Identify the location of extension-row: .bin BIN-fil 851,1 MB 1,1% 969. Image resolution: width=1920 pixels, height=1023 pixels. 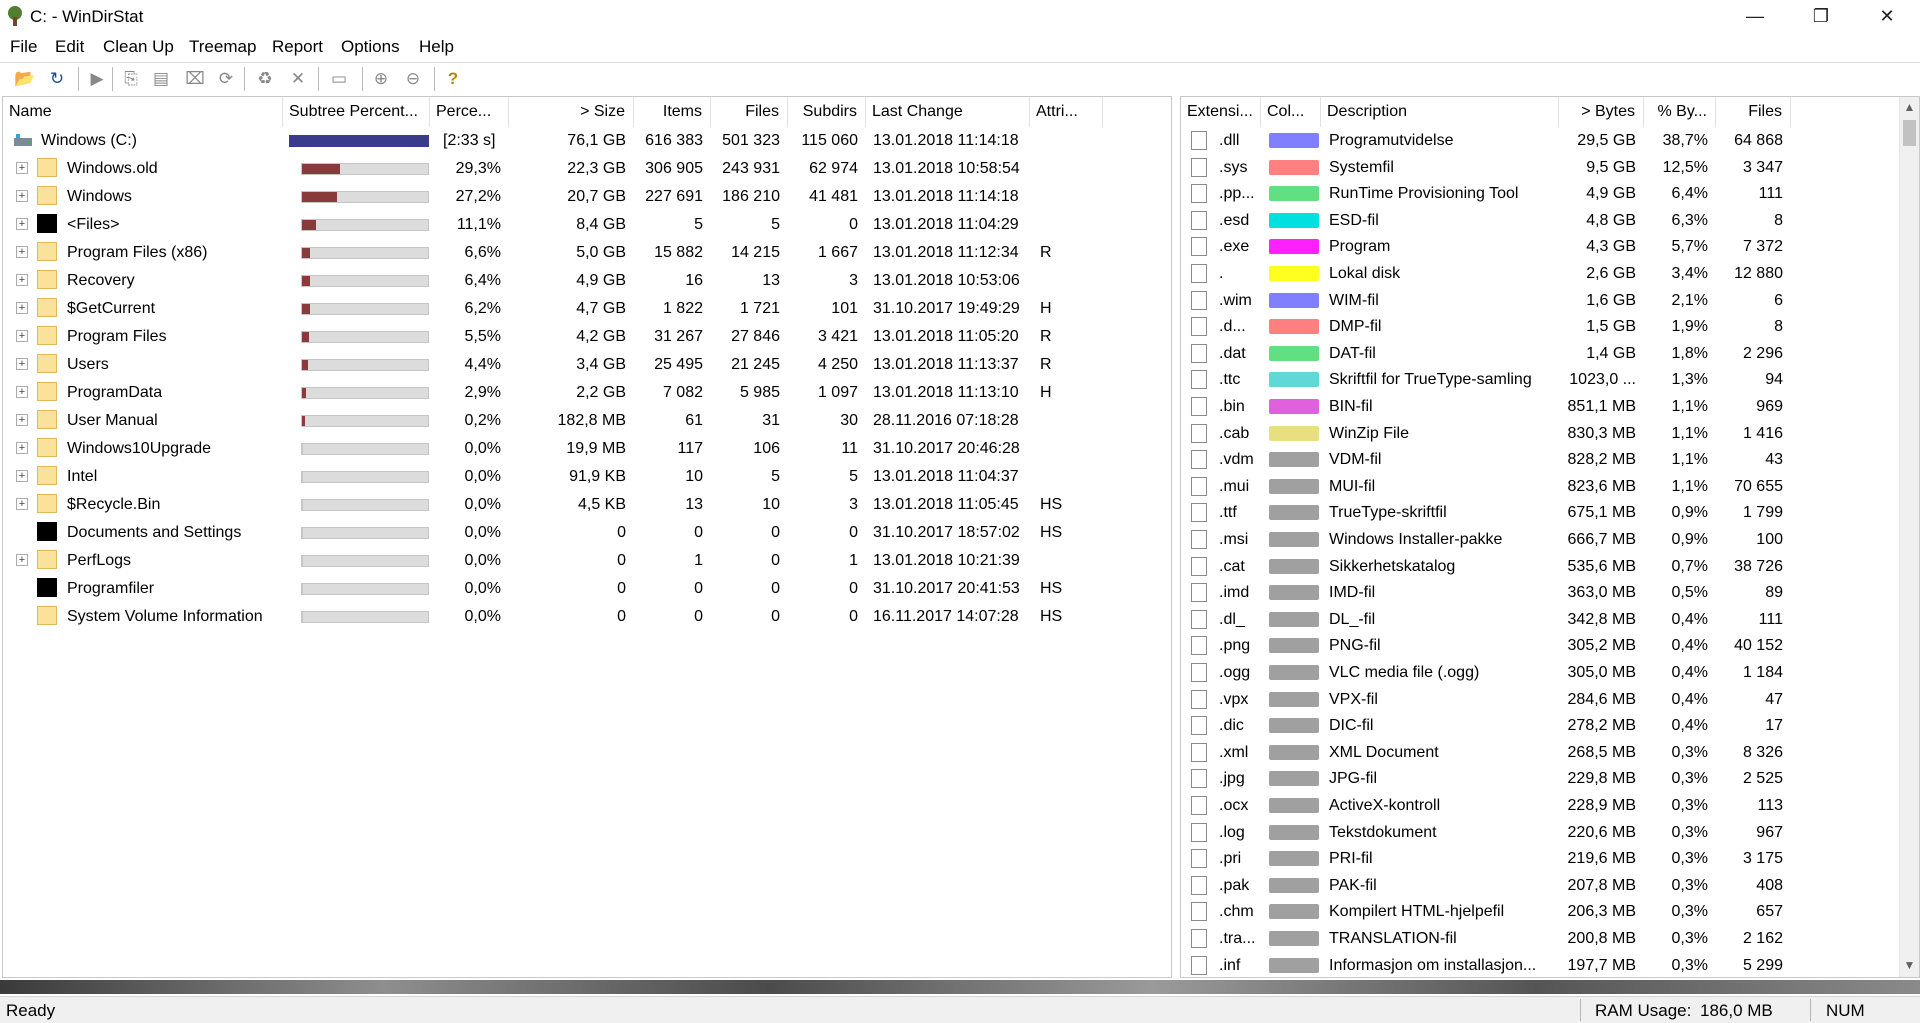
(1540, 406).